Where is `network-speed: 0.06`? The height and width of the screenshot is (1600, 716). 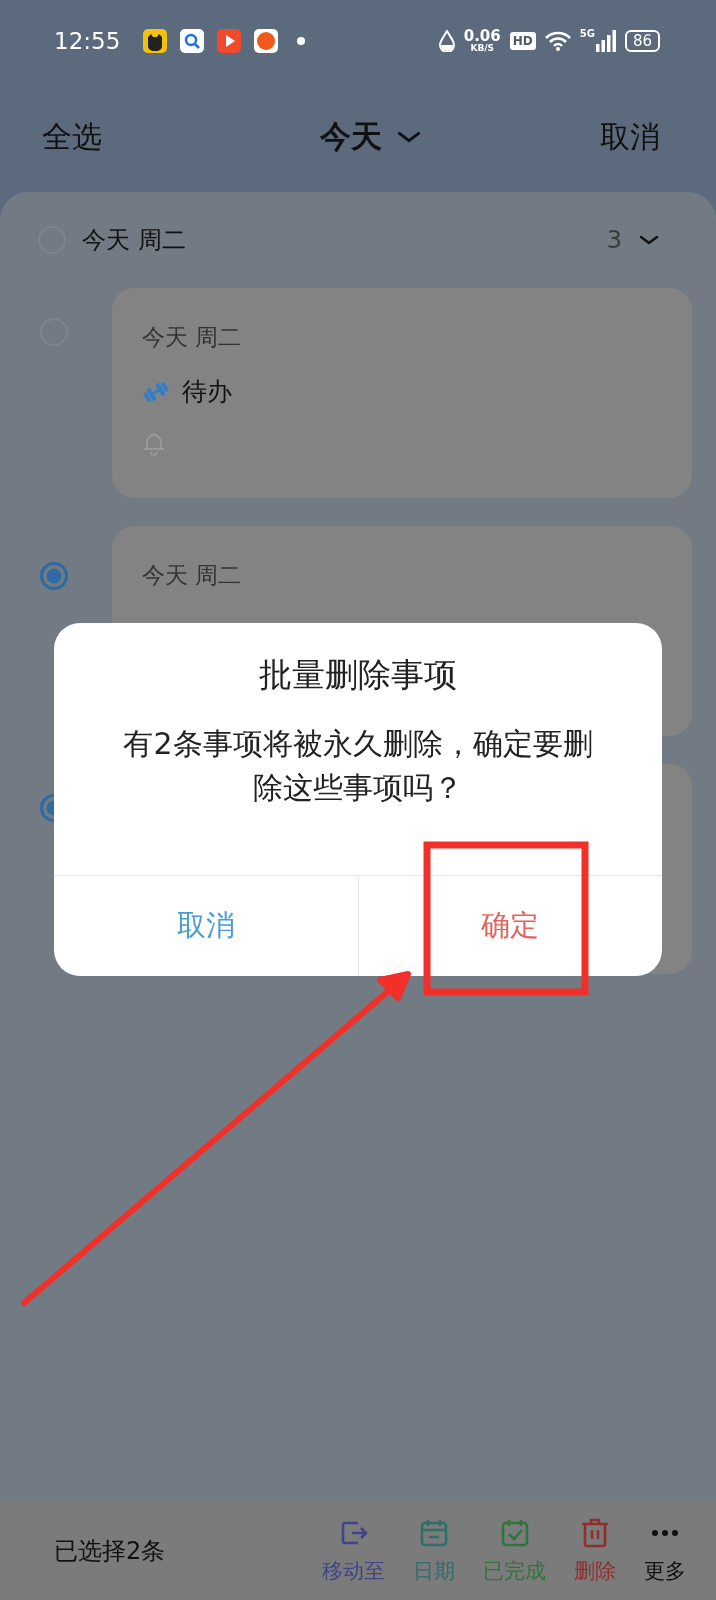 network-speed: 0.06 is located at coordinates (482, 36).